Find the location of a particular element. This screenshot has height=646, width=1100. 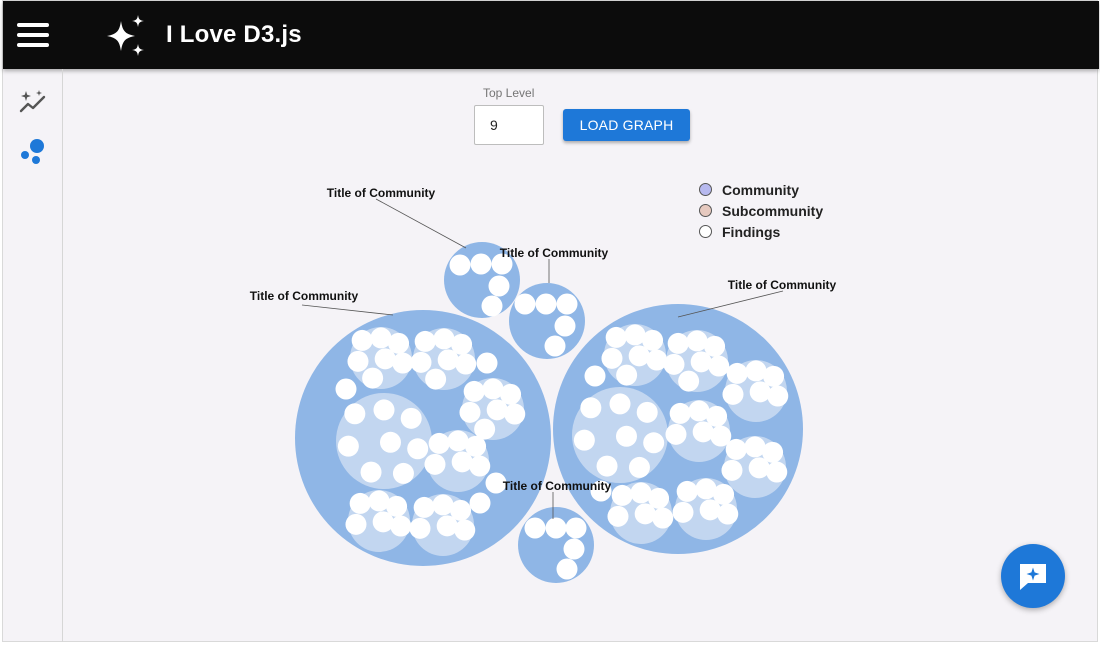

chat-fab-button is located at coordinates (1033, 576).